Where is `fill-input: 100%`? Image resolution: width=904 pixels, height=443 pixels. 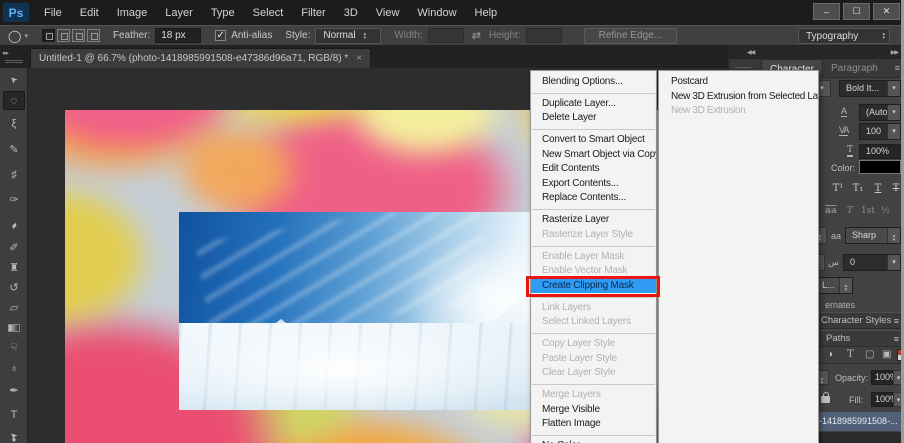
fill-input: 100% is located at coordinates (884, 399).